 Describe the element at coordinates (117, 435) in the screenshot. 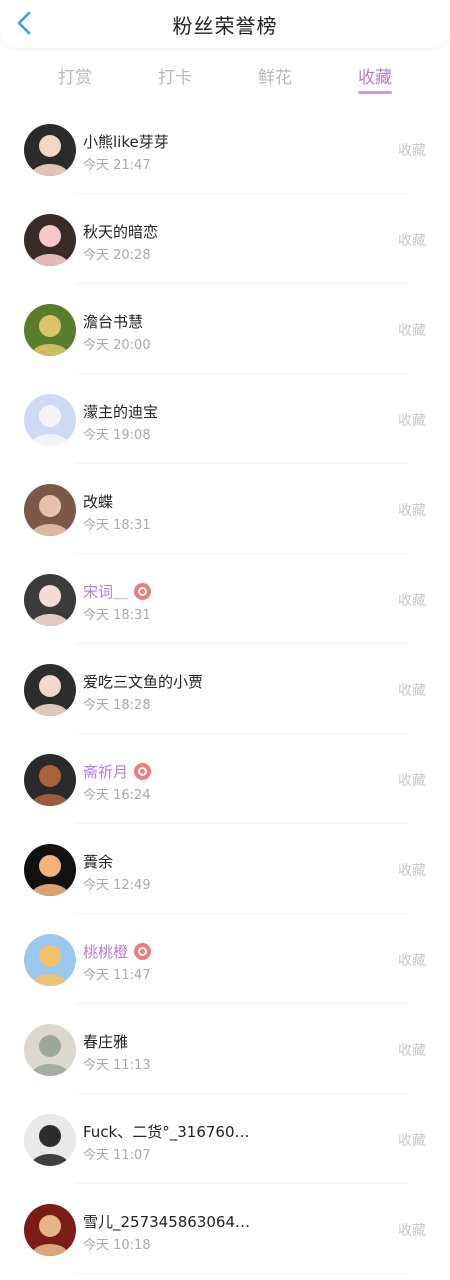

I see `timestamp: 今天 19:08` at that location.